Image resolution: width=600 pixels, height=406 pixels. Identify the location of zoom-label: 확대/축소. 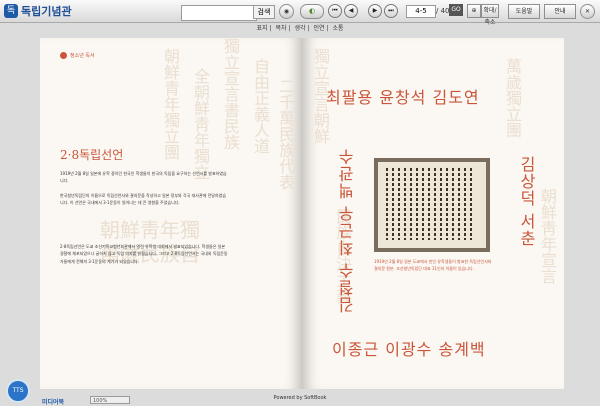
(490, 15).